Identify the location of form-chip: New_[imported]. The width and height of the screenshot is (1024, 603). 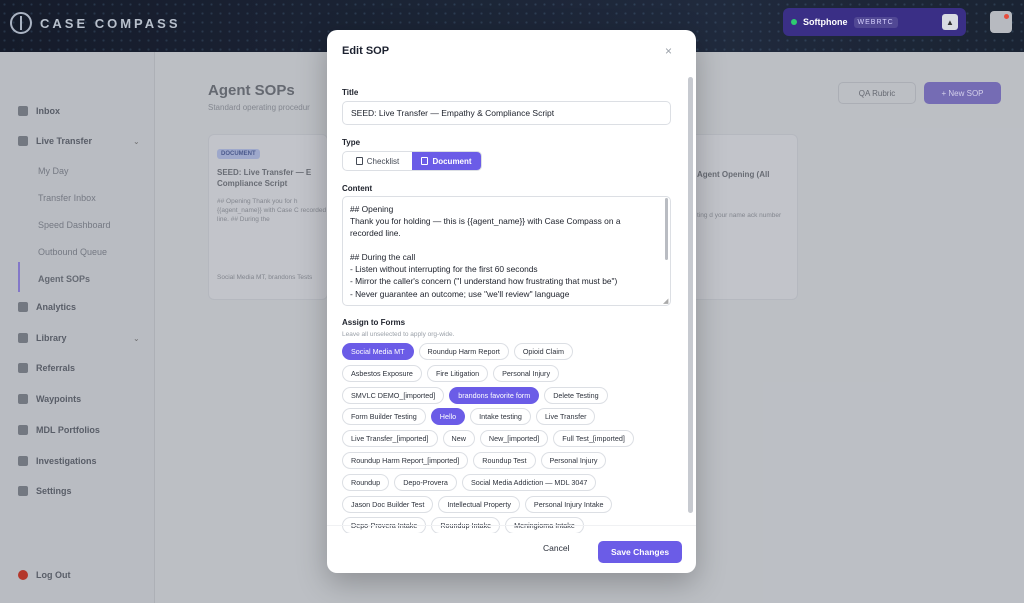
(514, 439).